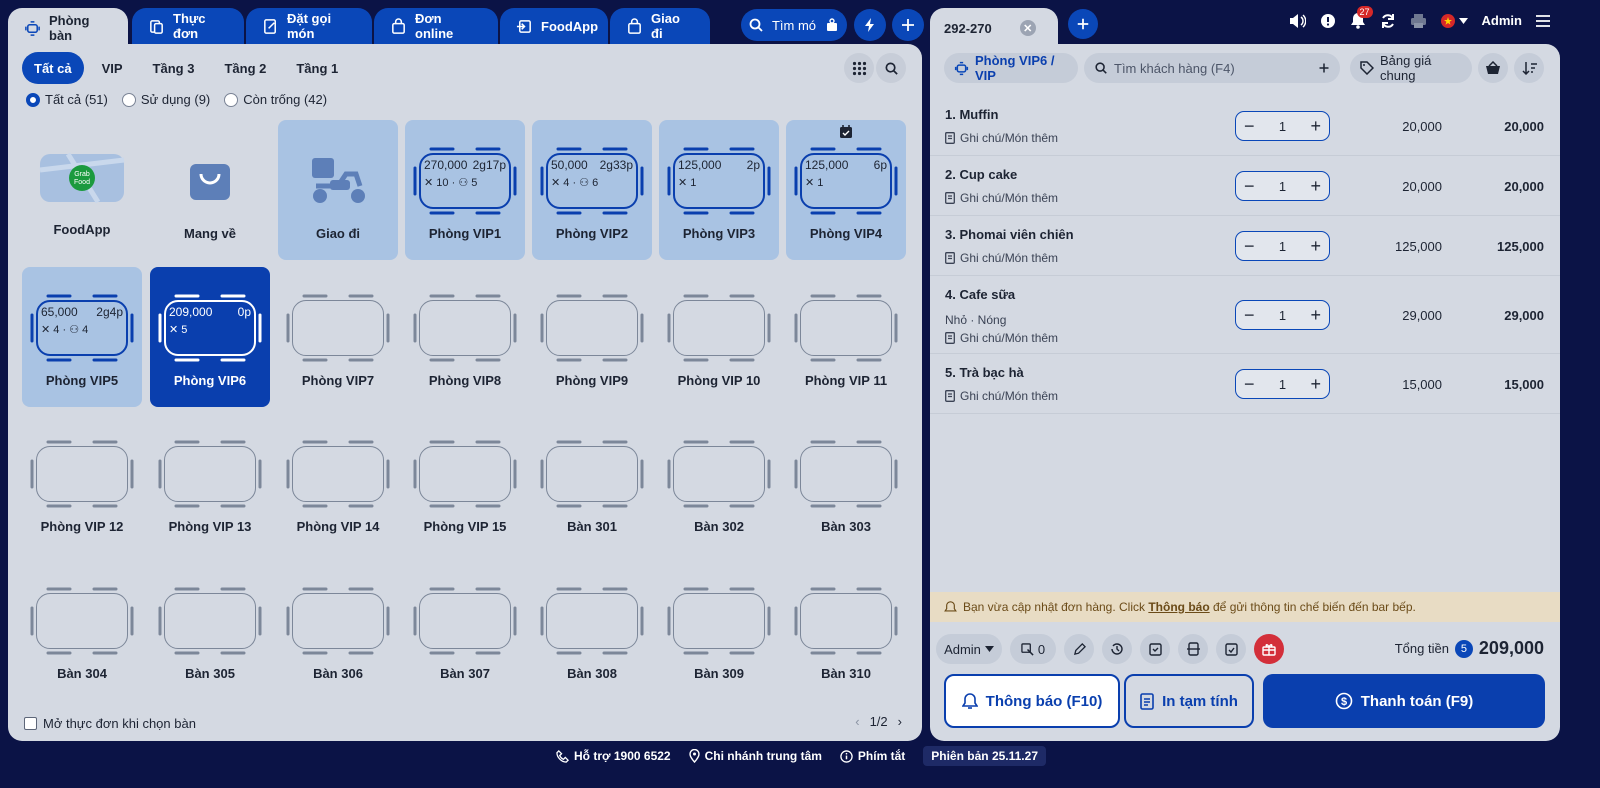  What do you see at coordinates (1079, 649) in the screenshot?
I see `edit-button` at bounding box center [1079, 649].